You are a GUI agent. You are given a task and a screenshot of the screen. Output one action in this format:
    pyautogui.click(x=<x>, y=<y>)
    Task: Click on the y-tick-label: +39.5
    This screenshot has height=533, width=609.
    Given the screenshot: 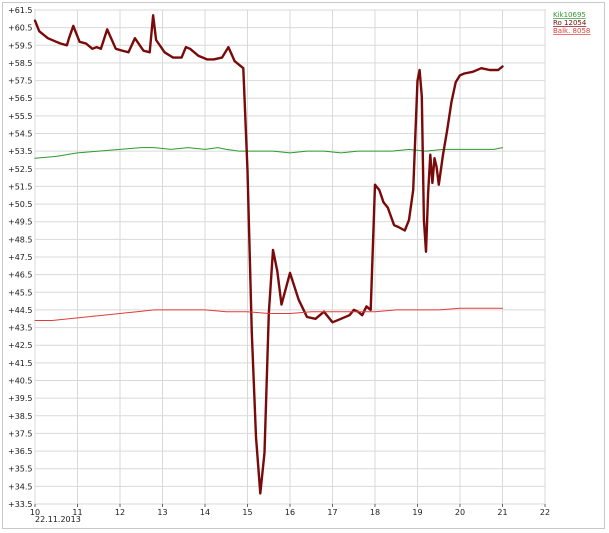 What is the action you would take?
    pyautogui.click(x=20, y=398)
    